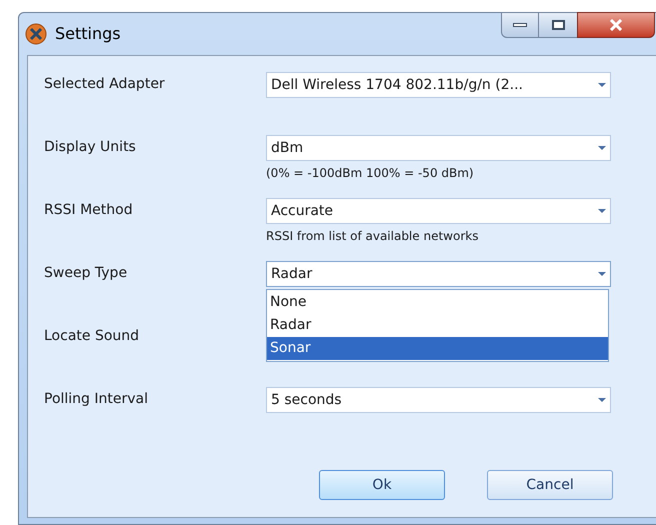  What do you see at coordinates (550, 485) in the screenshot?
I see `dialog-button: Cancel` at bounding box center [550, 485].